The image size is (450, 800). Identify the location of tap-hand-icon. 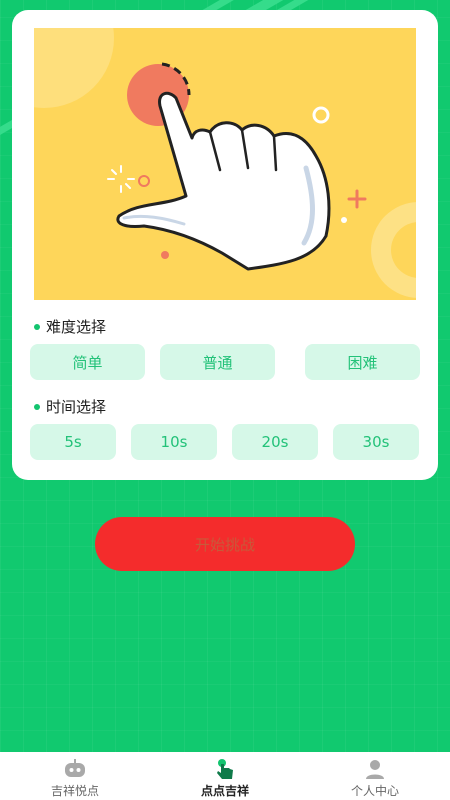
(225, 769).